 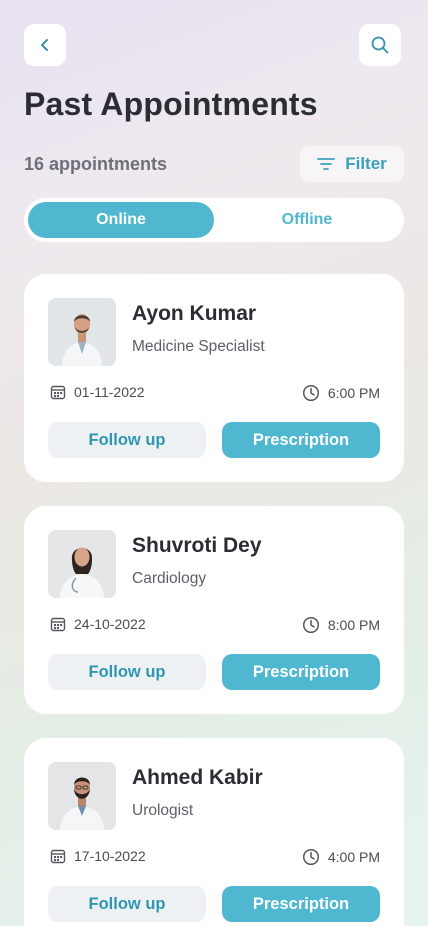 I want to click on doctor-name: Ayon Kumar, so click(x=194, y=313).